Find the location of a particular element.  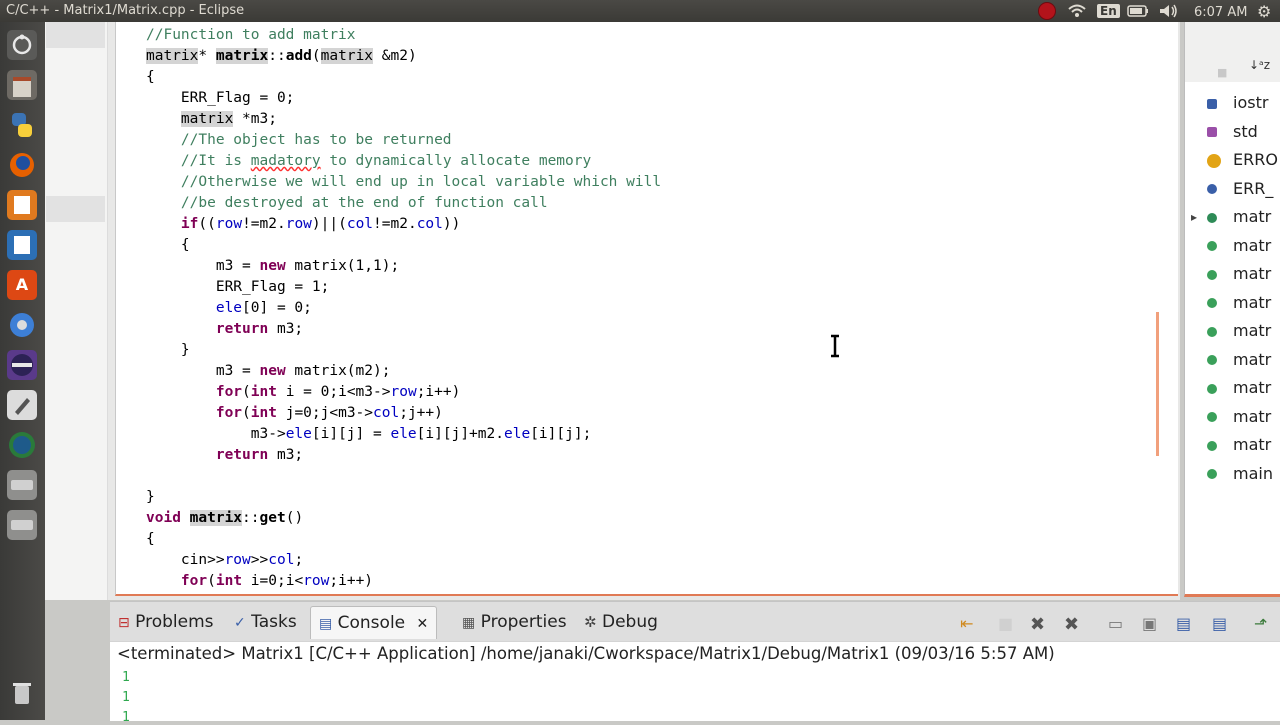

outline-item: std is located at coordinates (1232, 132).